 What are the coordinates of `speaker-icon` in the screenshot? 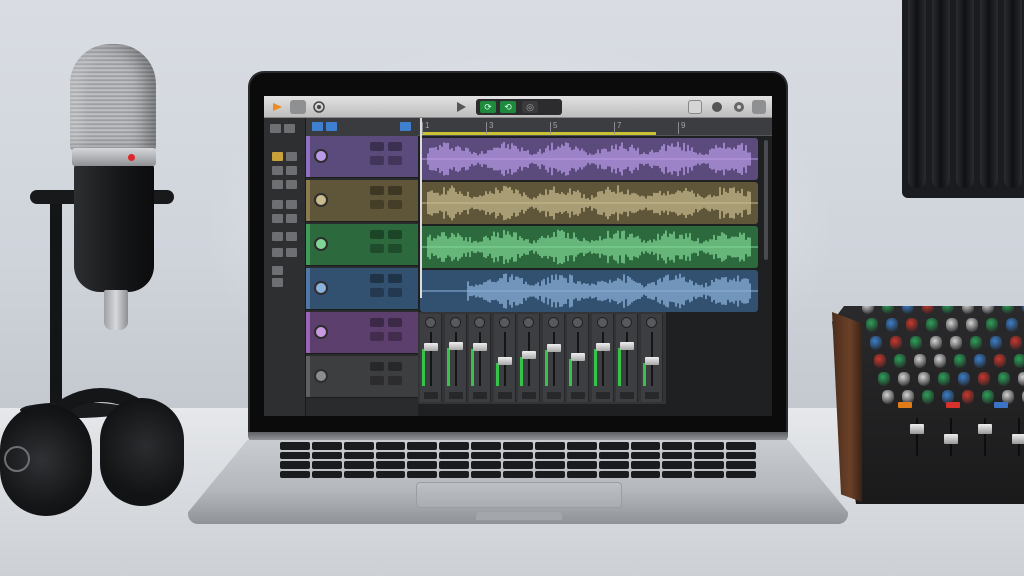 It's located at (277, 282).